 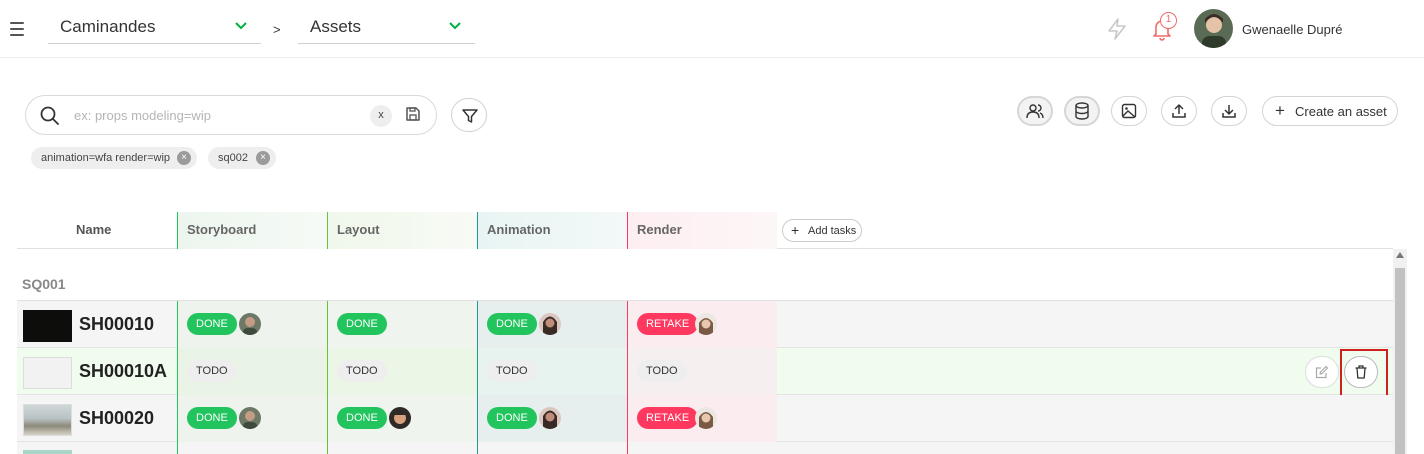 What do you see at coordinates (49, 115) in the screenshot?
I see `search-icon` at bounding box center [49, 115].